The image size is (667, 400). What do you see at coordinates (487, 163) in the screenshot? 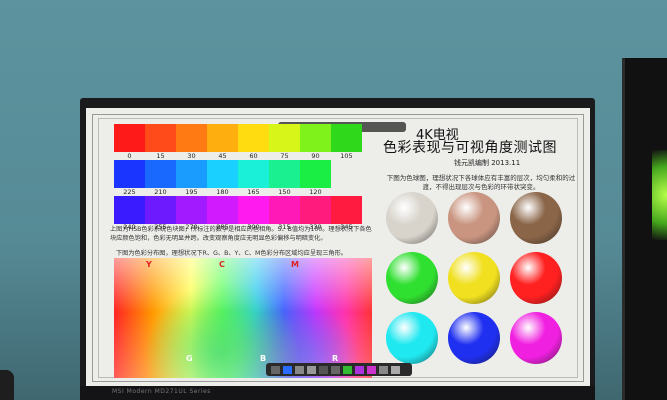
I see `chart-author-date: 钱元凯编制 2013.11` at bounding box center [487, 163].